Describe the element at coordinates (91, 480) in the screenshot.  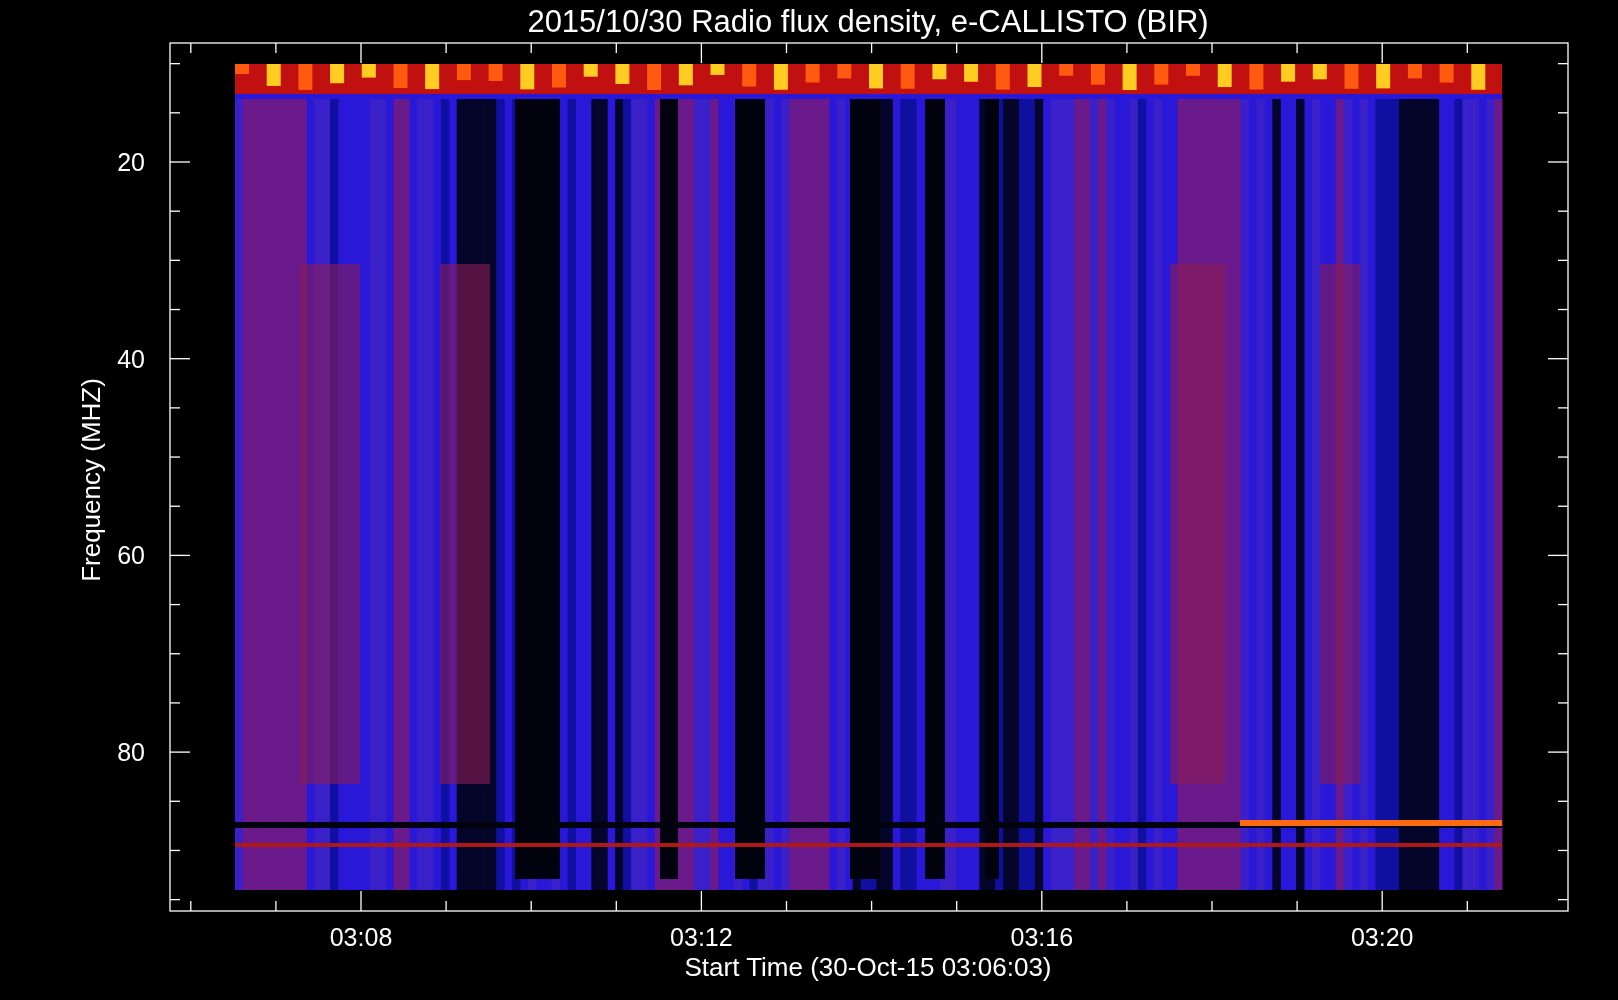
I see `y-axis-title: Frequency (MHZ)` at that location.